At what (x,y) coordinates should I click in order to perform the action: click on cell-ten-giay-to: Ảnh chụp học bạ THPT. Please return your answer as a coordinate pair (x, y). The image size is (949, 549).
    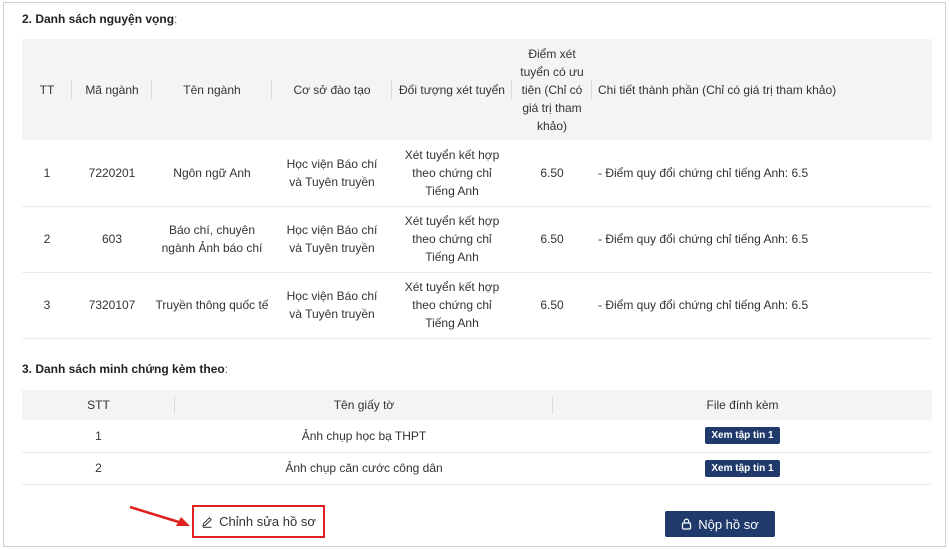
    Looking at the image, I should click on (364, 435).